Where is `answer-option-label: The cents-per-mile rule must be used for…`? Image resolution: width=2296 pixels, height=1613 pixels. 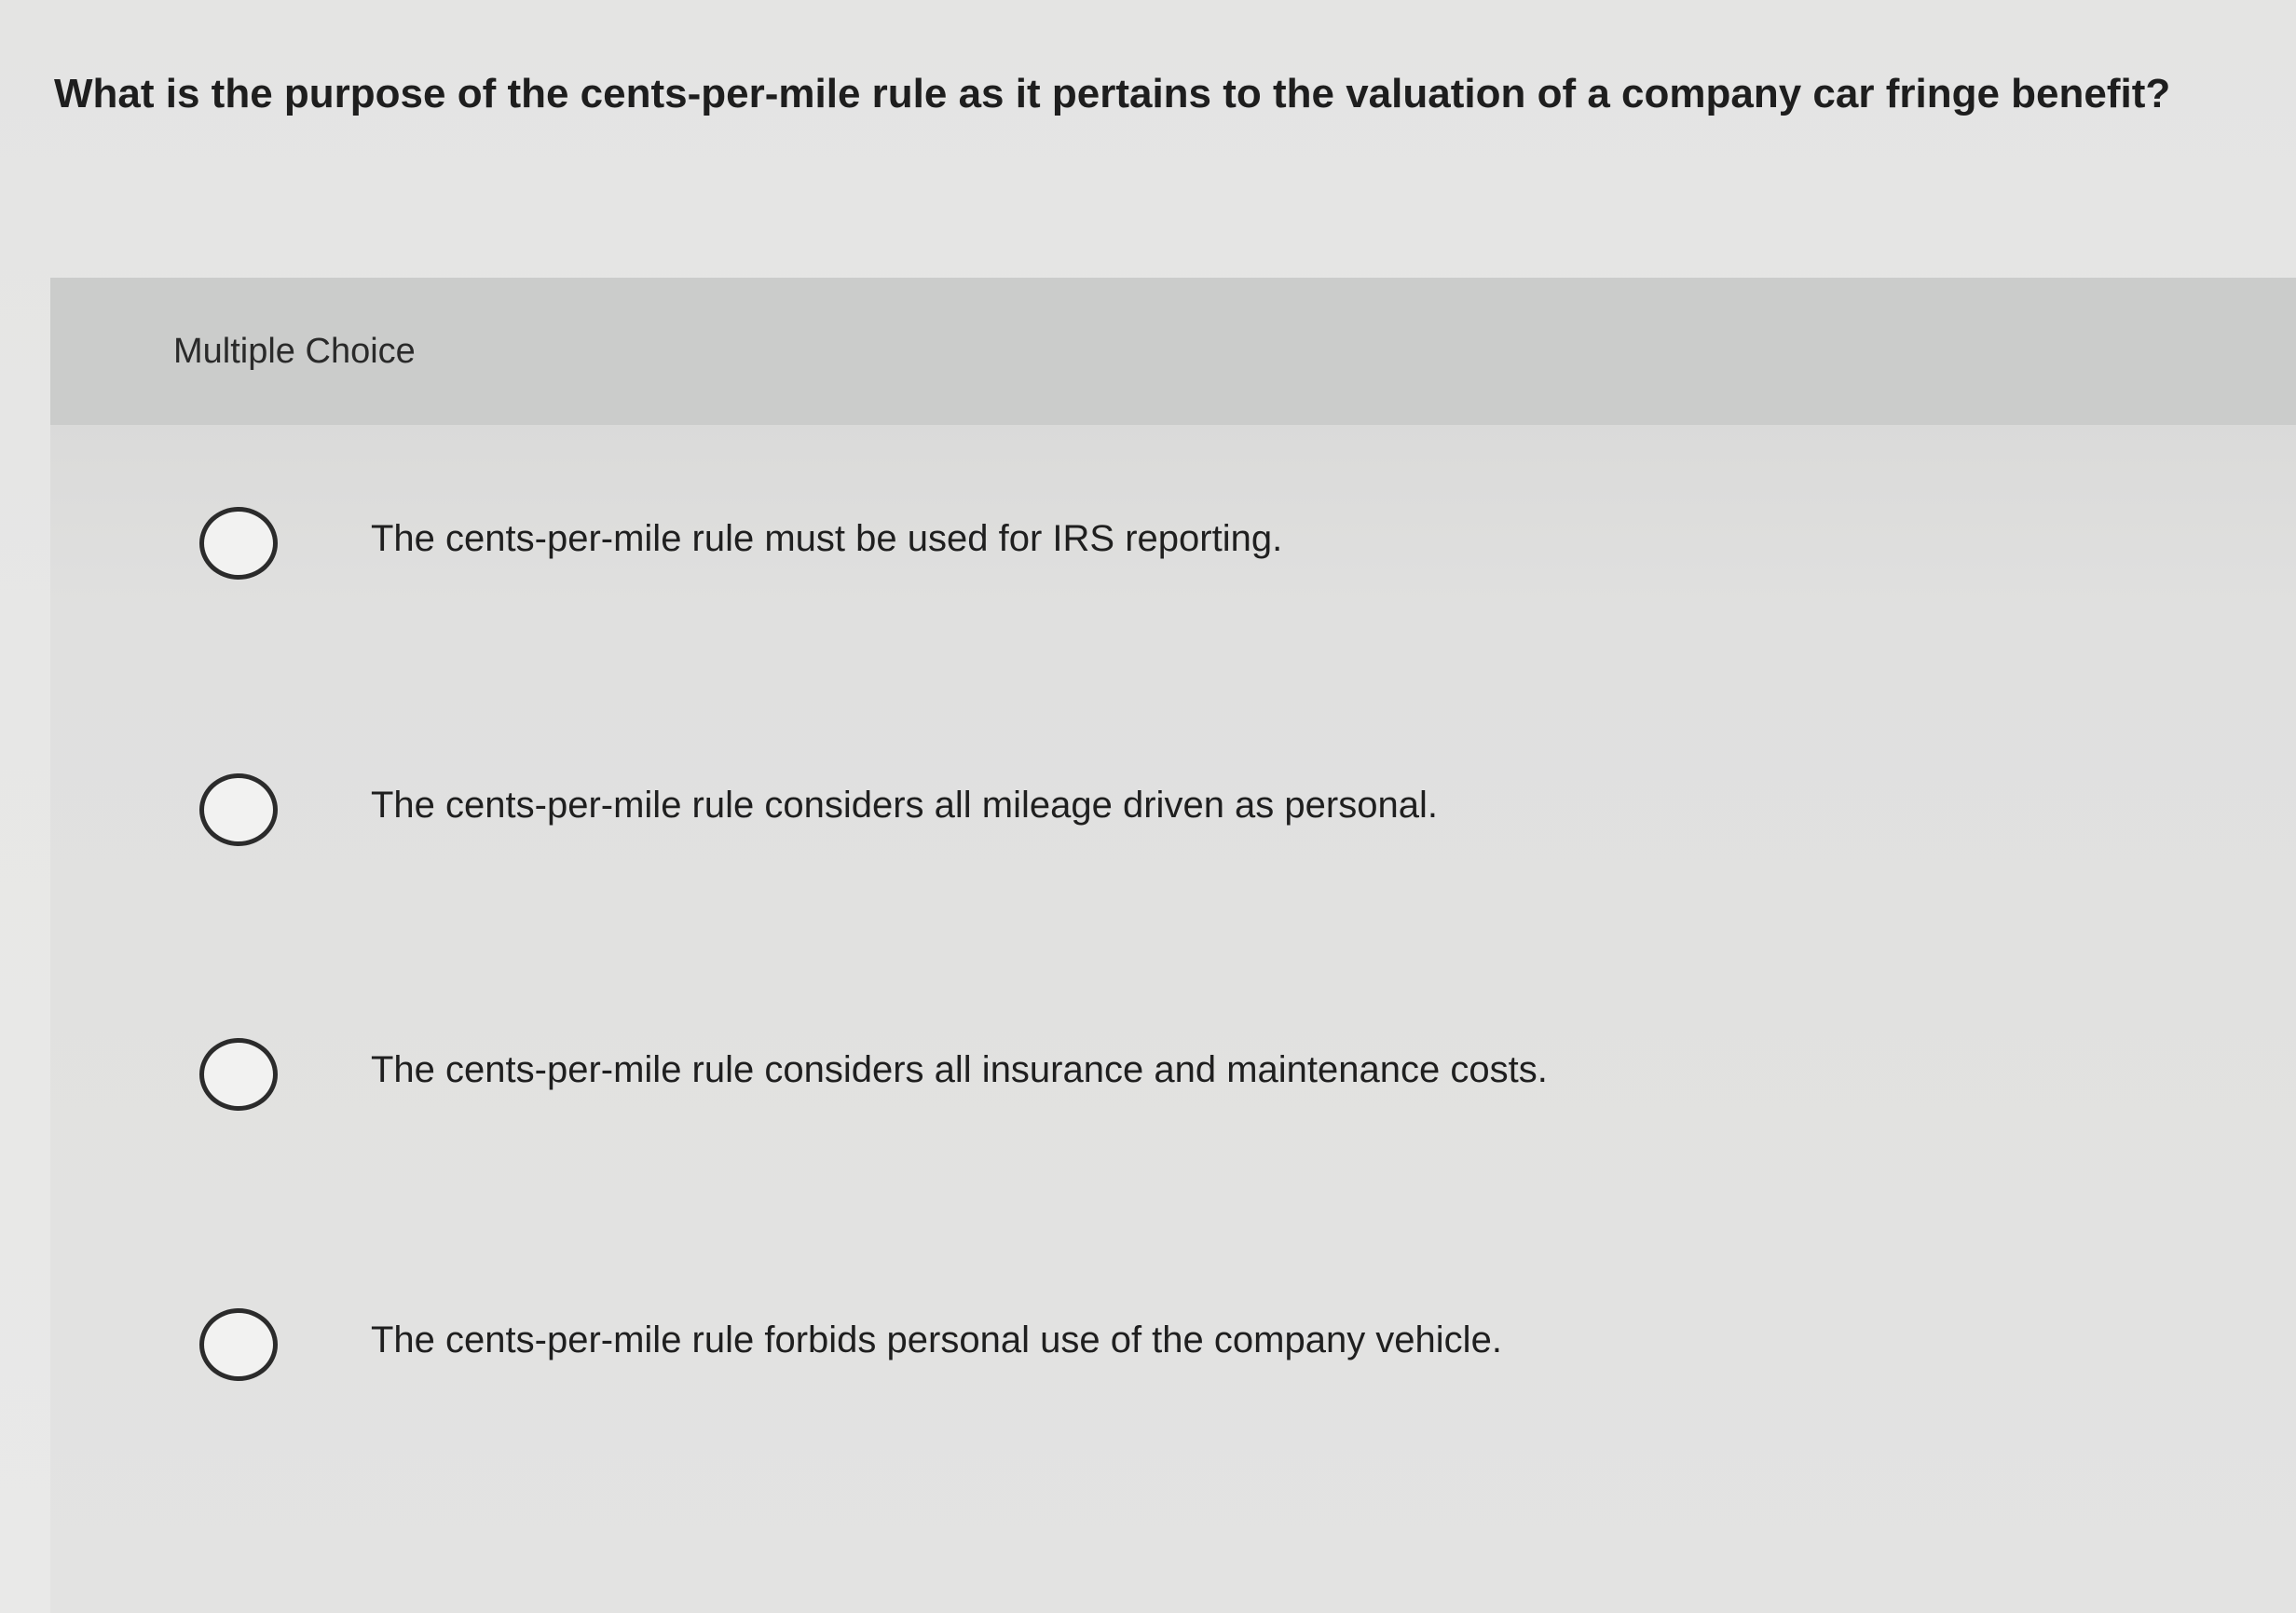 answer-option-label: The cents-per-mile rule must be used for… is located at coordinates (827, 538).